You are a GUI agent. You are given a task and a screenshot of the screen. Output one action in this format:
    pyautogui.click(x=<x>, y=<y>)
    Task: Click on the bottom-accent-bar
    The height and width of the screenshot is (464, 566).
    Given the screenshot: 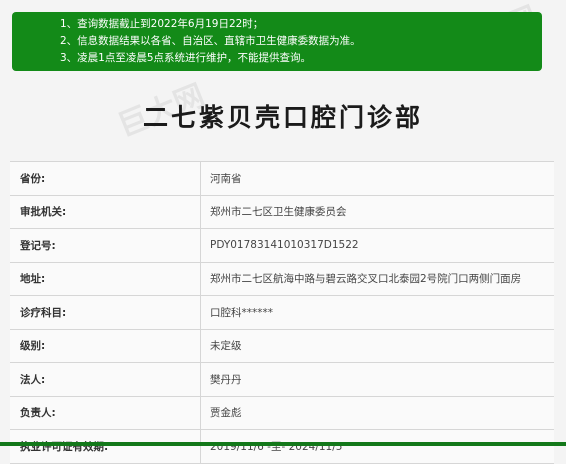 What is the action you would take?
    pyautogui.click(x=283, y=444)
    